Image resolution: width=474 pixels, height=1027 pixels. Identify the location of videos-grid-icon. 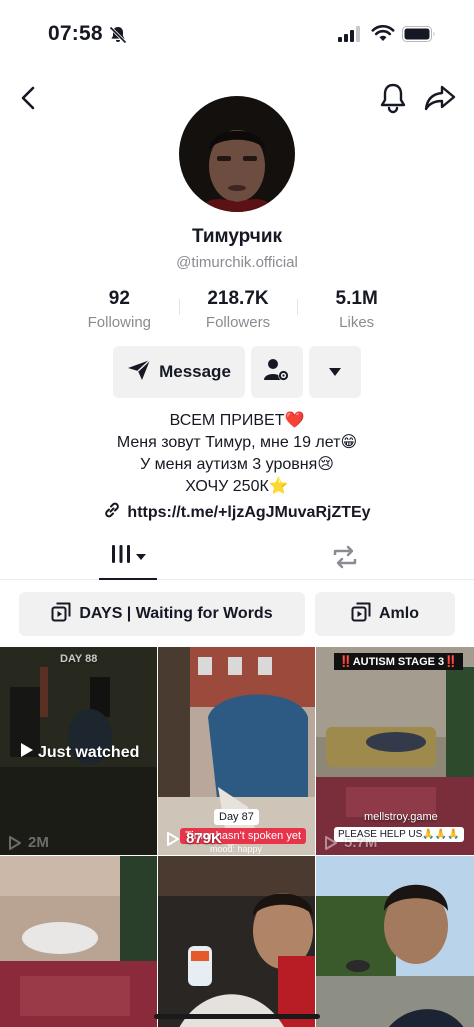
(121, 556).